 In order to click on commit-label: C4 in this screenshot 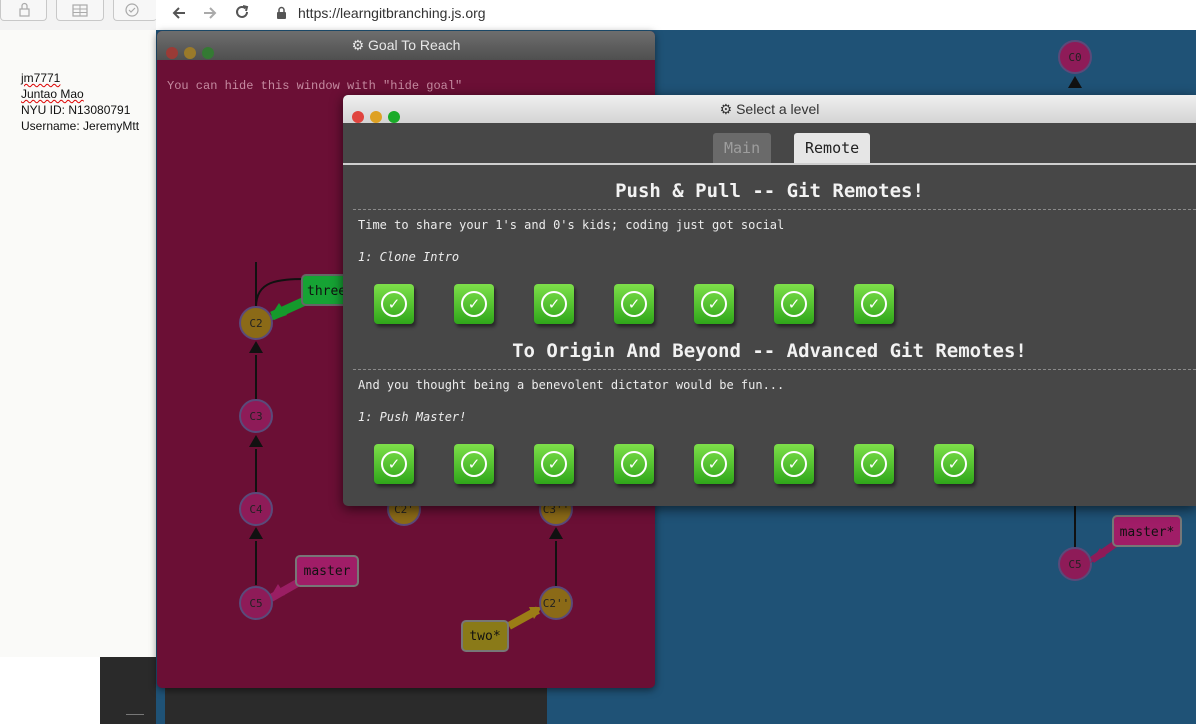, I will do `click(256, 509)`.